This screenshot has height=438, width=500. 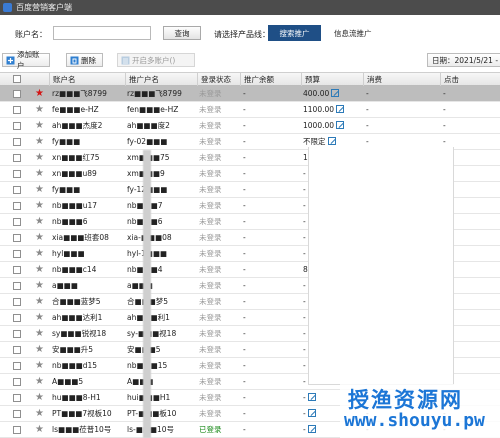 I want to click on account-name-cell: ah■■■杰度2, so click(x=77, y=125).